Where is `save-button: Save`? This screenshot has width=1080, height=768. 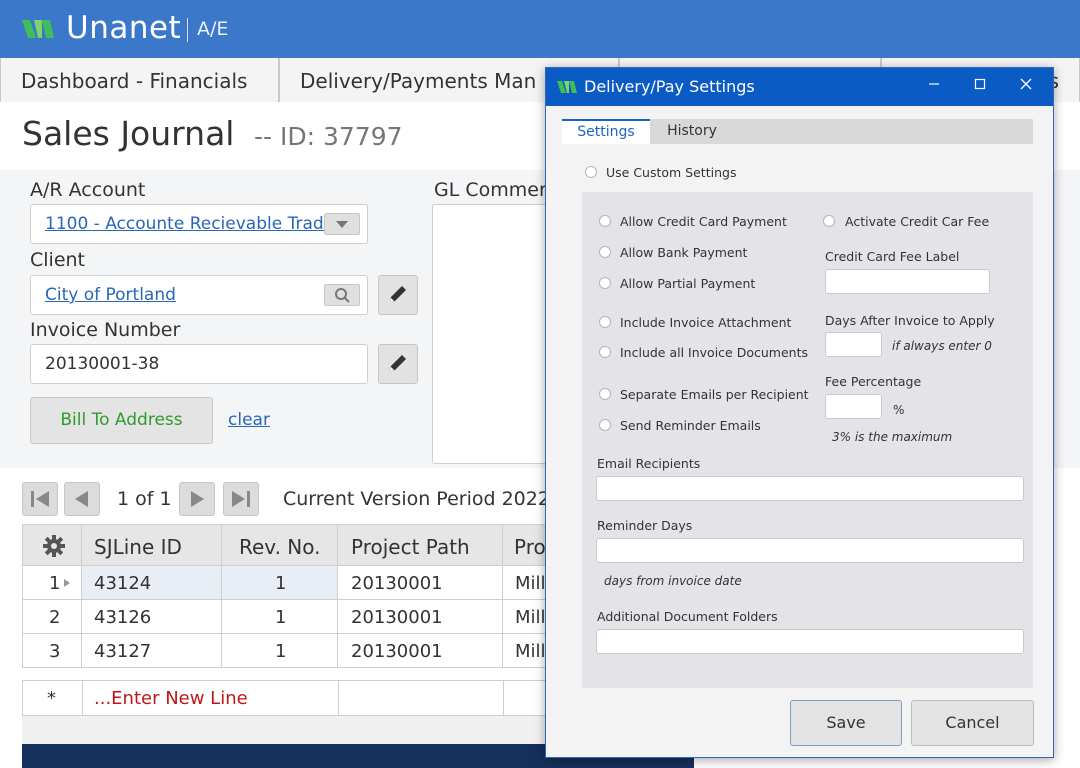 save-button: Save is located at coordinates (846, 723).